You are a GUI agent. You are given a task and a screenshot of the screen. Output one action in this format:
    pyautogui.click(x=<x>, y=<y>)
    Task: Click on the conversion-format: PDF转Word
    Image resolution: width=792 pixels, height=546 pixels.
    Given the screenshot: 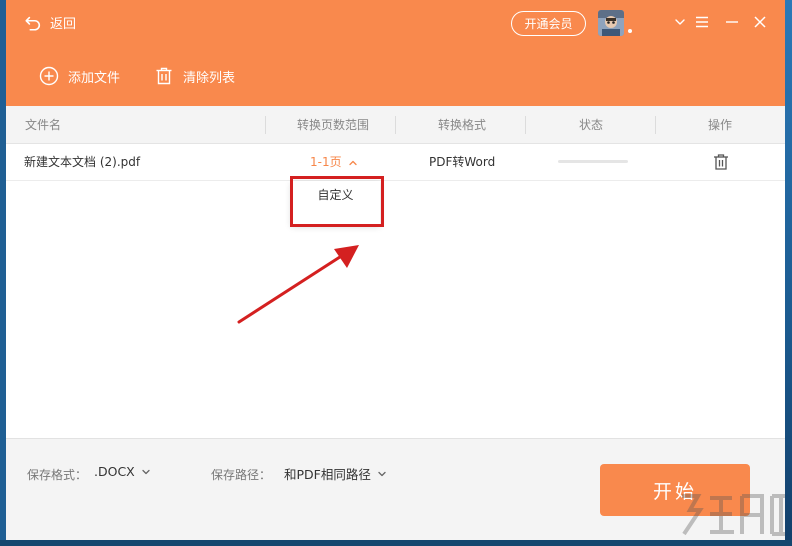 What is the action you would take?
    pyautogui.click(x=462, y=162)
    